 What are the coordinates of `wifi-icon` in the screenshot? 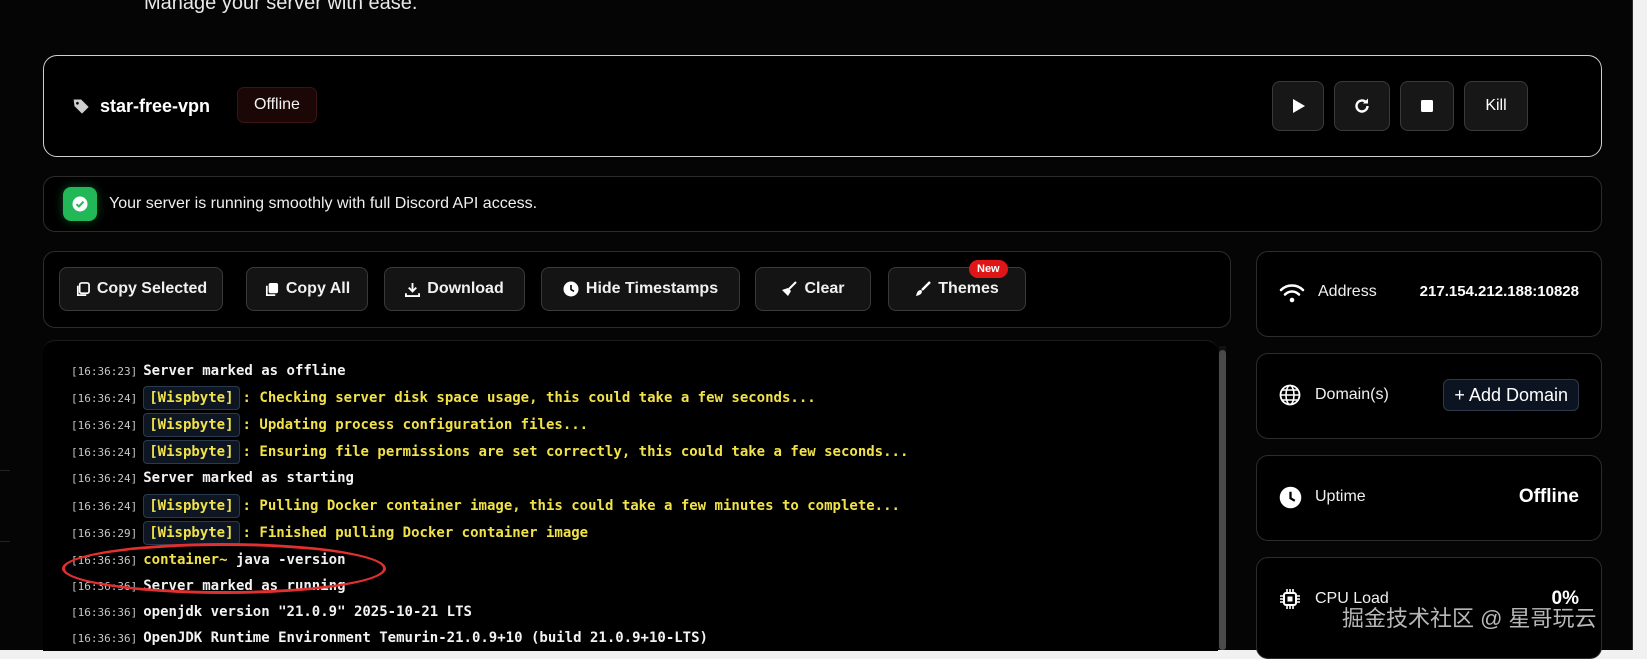 It's located at (1292, 293).